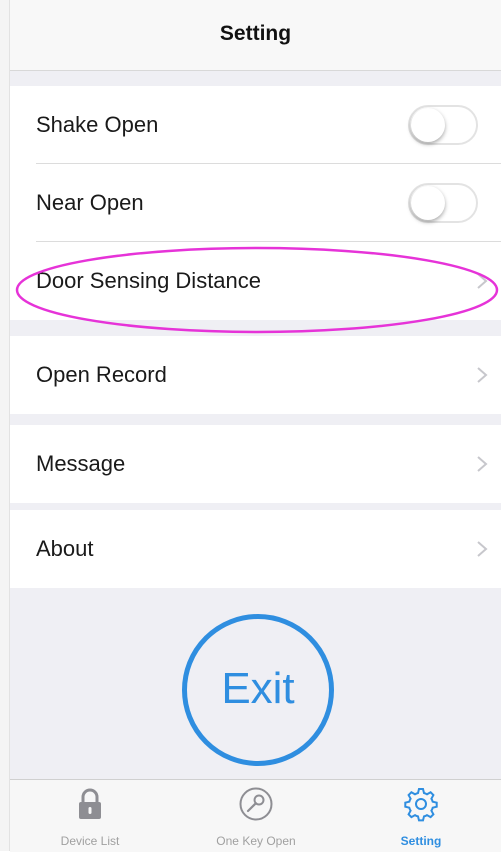 The height and width of the screenshot is (852, 501). What do you see at coordinates (255, 203) in the screenshot?
I see `near-open-row: Near Open` at bounding box center [255, 203].